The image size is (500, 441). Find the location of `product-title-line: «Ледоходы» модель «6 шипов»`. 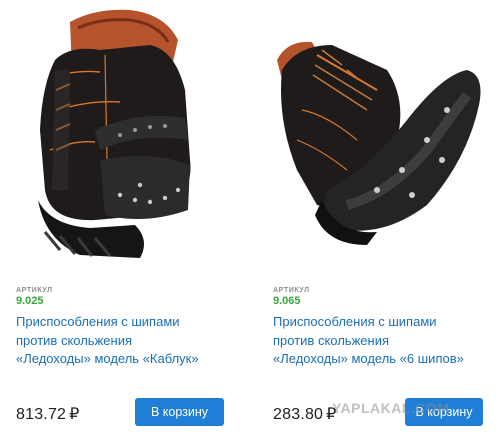

product-title-line: «Ледоходы» модель «6 шипов» is located at coordinates (385, 359).